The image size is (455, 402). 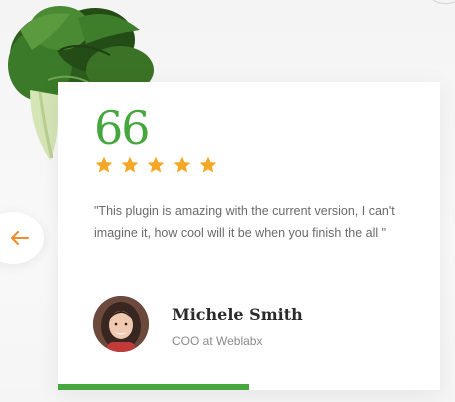 What do you see at coordinates (443, 2) in the screenshot?
I see `corner-decoration` at bounding box center [443, 2].